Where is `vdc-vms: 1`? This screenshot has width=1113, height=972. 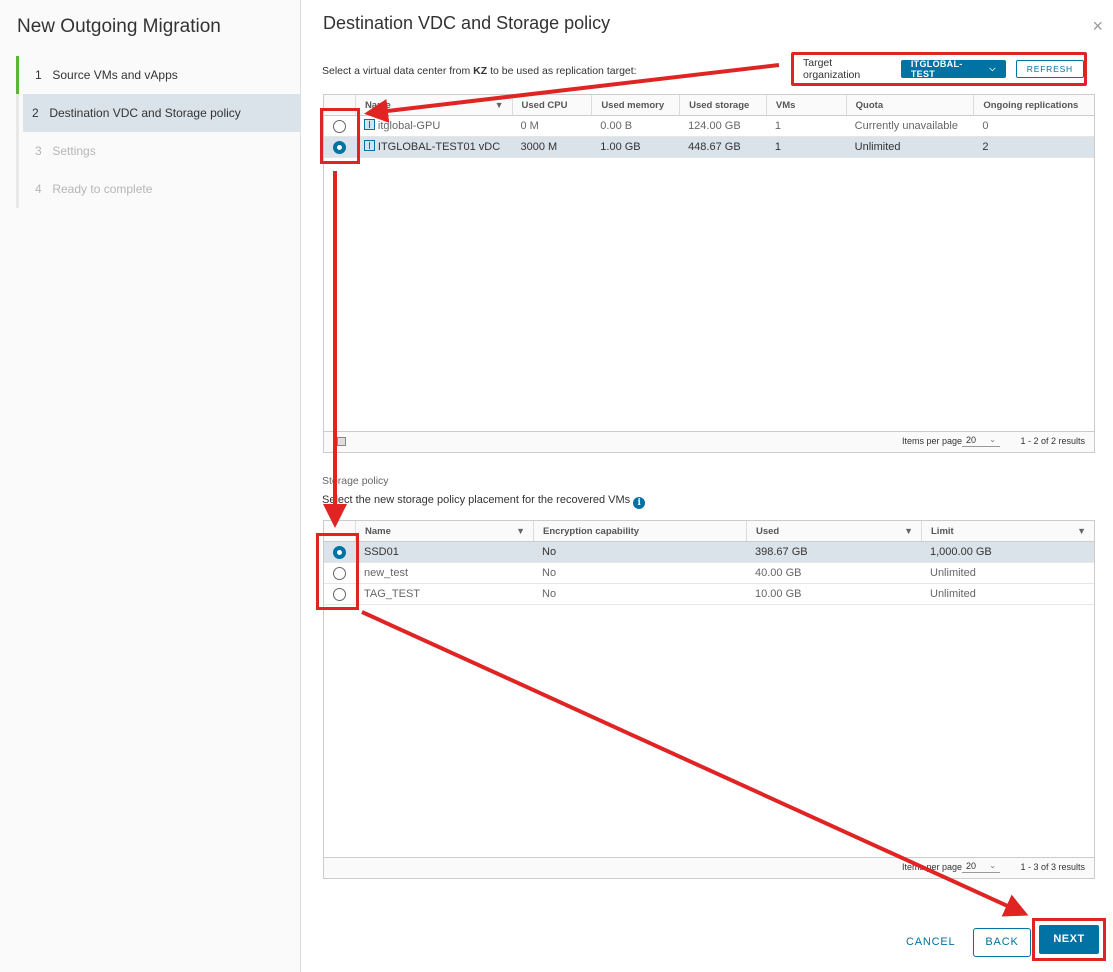
vdc-vms: 1 is located at coordinates (777, 147).